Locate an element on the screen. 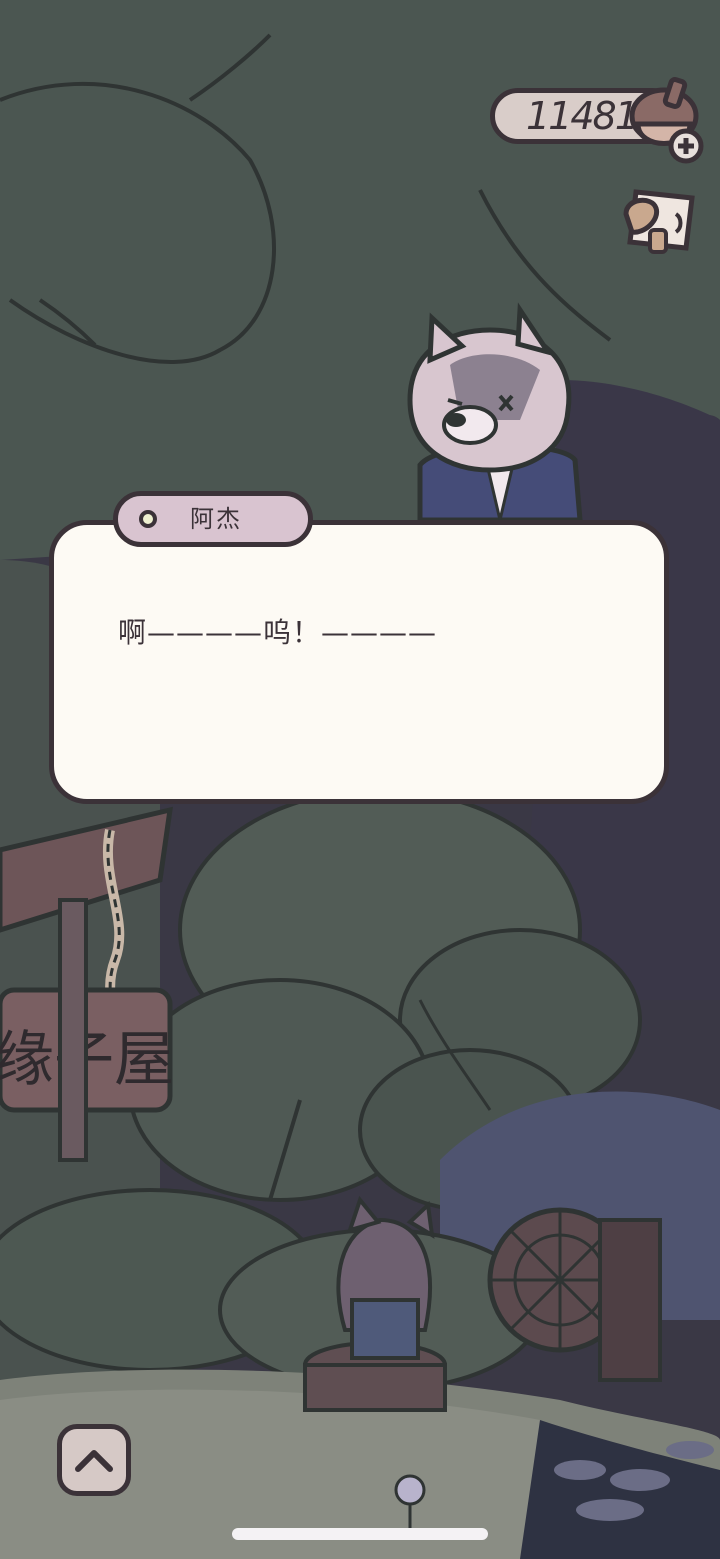 The image size is (720, 1559). chevron-up-icon is located at coordinates (94, 1461).